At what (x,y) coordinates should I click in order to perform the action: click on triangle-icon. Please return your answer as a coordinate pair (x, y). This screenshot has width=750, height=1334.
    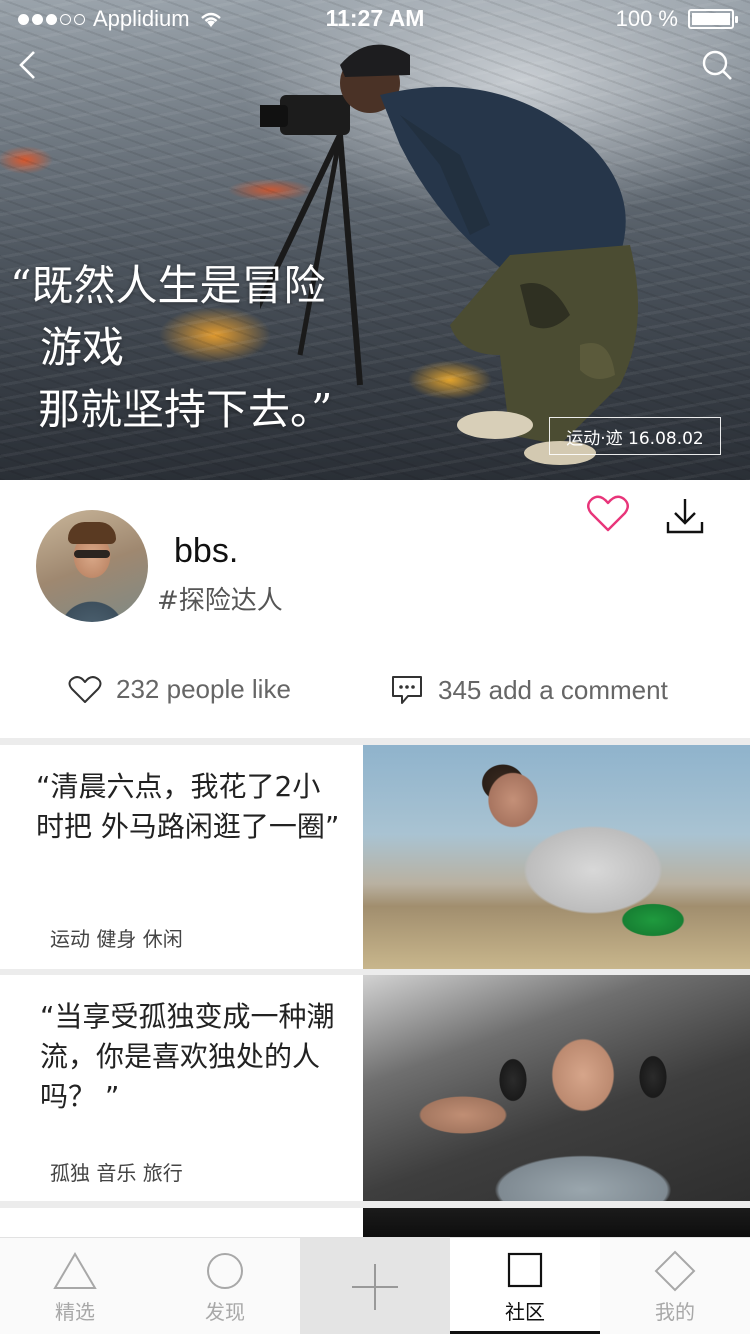
    Looking at the image, I should click on (75, 1270).